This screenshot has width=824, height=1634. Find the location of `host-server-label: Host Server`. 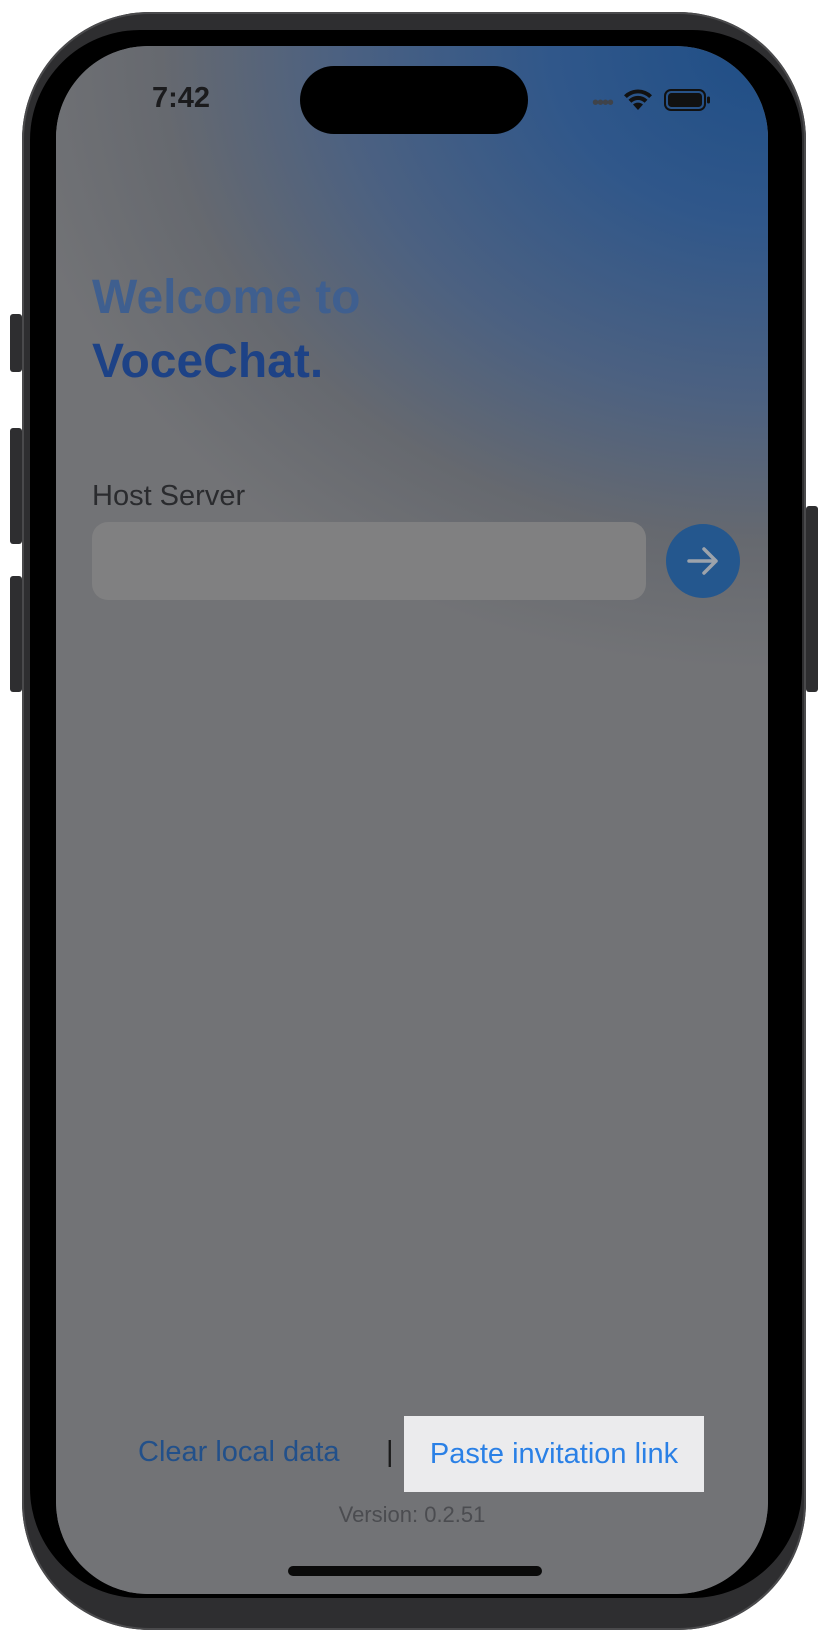

host-server-label: Host Server is located at coordinates (169, 496).